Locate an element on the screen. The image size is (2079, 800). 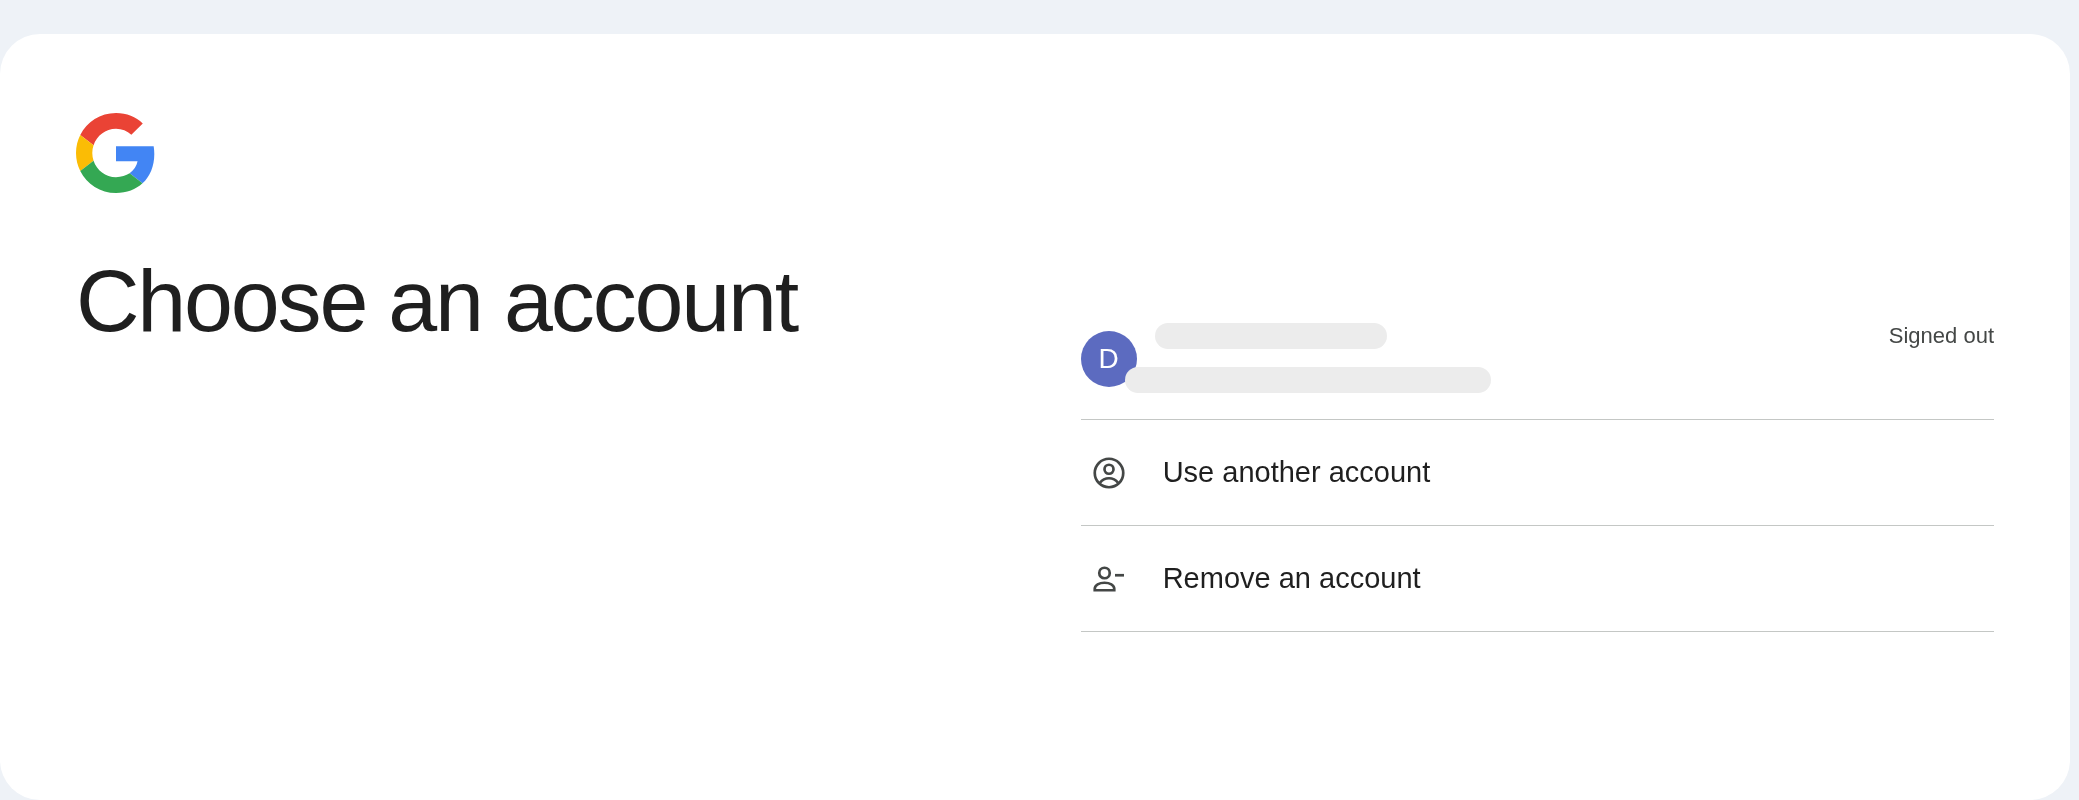
account-status: Signed out is located at coordinates (1941, 336).